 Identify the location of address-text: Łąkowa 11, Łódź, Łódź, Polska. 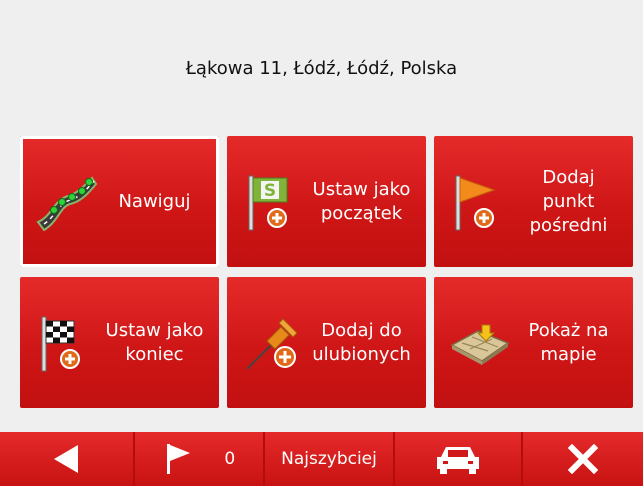
(321, 68).